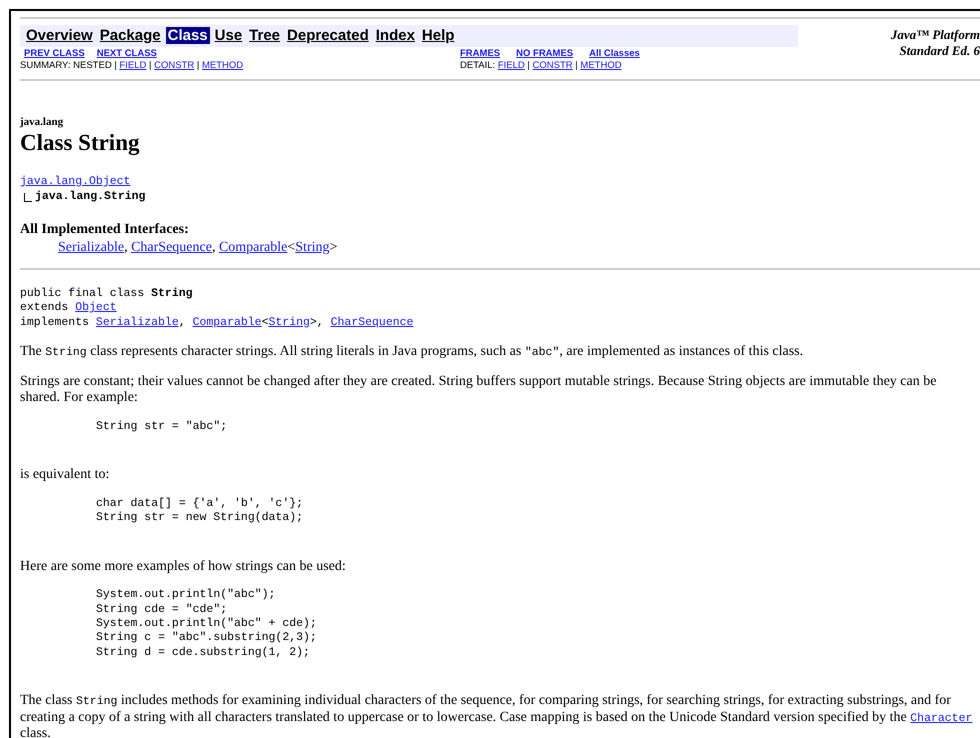 The height and width of the screenshot is (738, 980). Describe the element at coordinates (480, 54) in the screenshot. I see `nav-link: FRAMES` at that location.